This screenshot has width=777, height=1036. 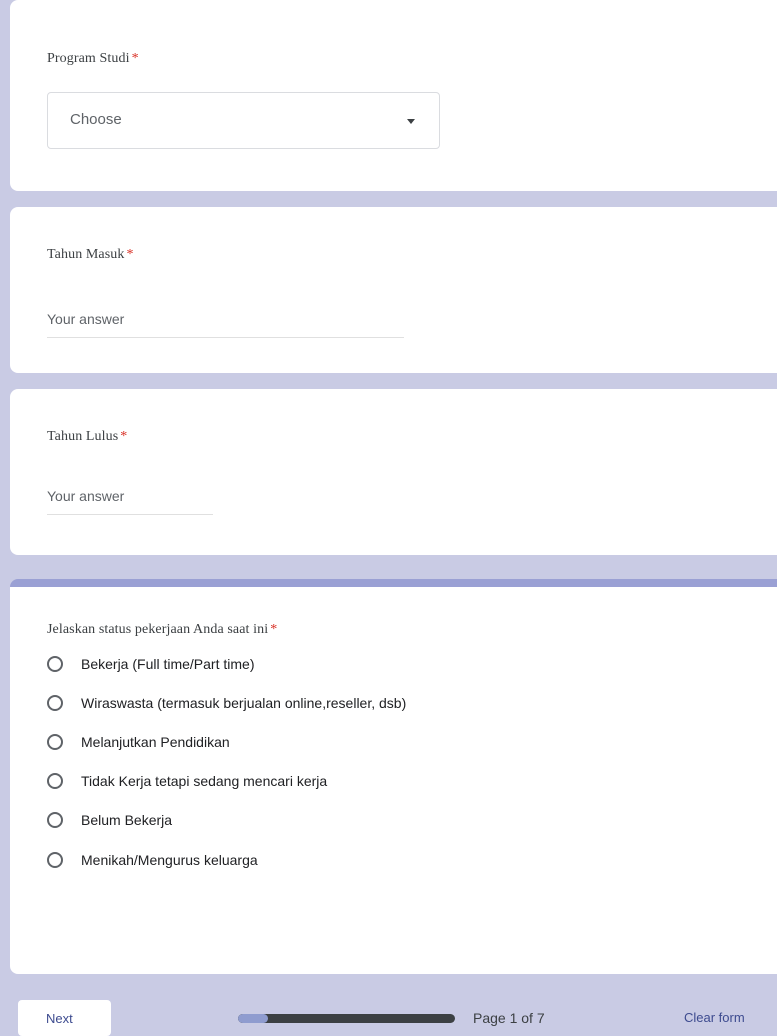 What do you see at coordinates (83, 436) in the screenshot?
I see `question-title-text: Tahun Lulus` at bounding box center [83, 436].